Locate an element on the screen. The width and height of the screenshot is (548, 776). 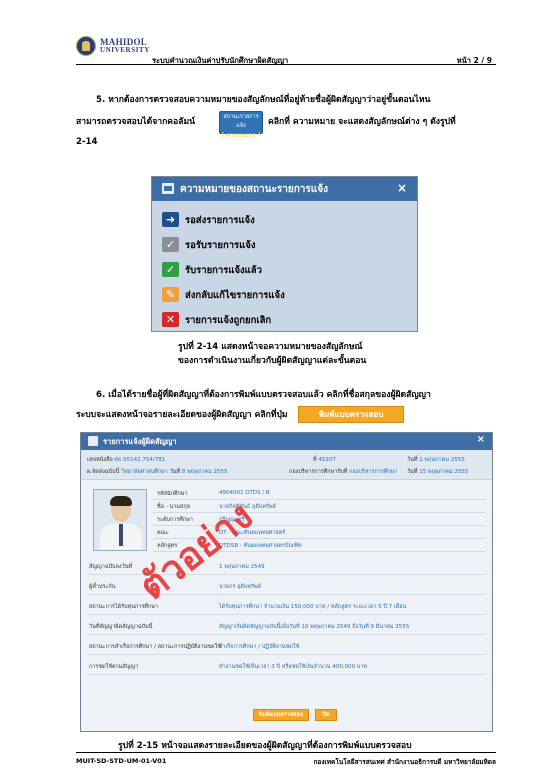
legend-item-label: ส่งกลับแก้ไขรายการแจ้ง is located at coordinates (235, 295).